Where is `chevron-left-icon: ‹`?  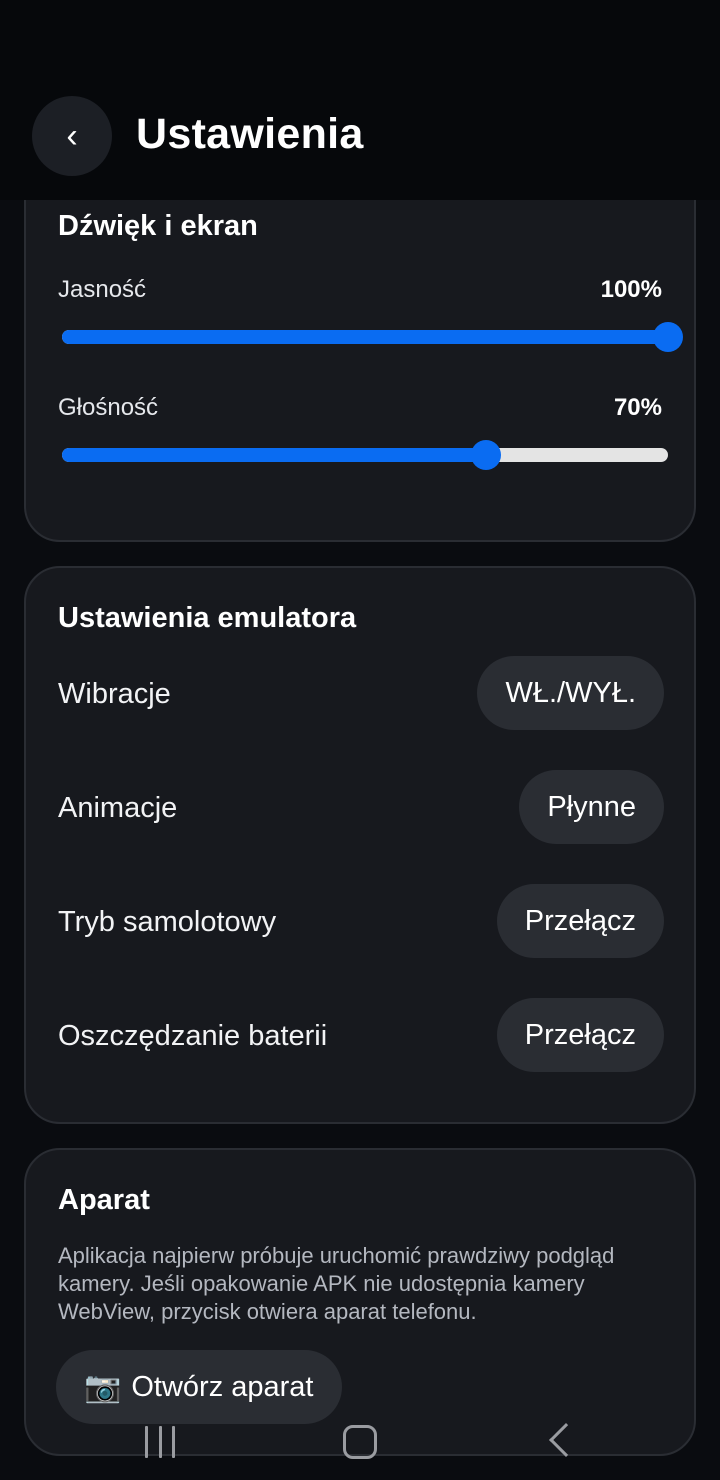 chevron-left-icon: ‹ is located at coordinates (72, 135).